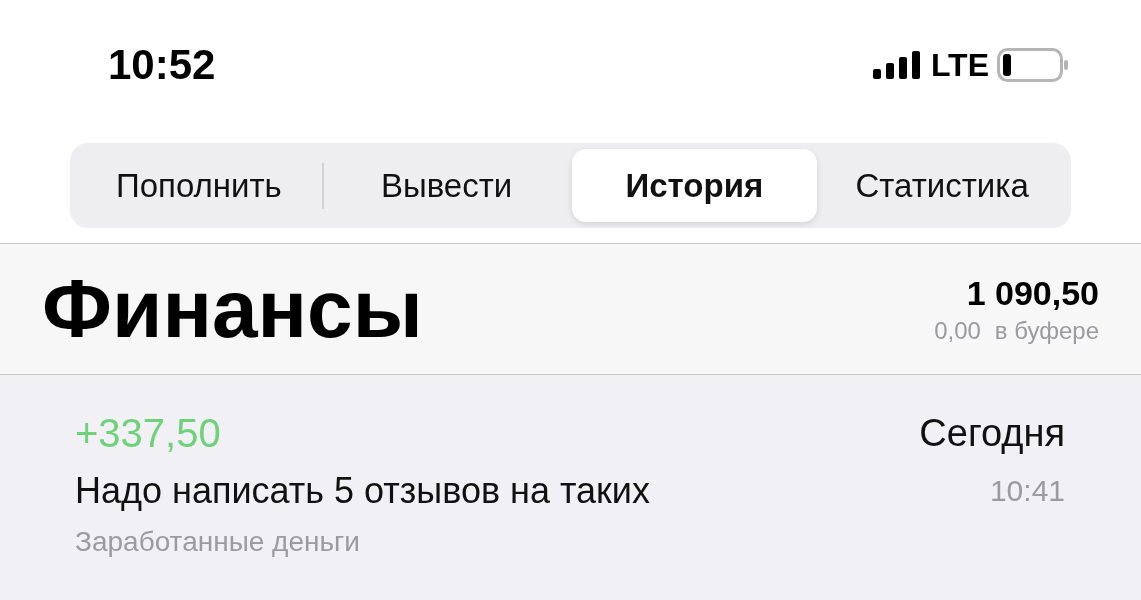 The width and height of the screenshot is (1141, 600). What do you see at coordinates (1046, 330) in the screenshot?
I see `buffer-label: в буфере` at bounding box center [1046, 330].